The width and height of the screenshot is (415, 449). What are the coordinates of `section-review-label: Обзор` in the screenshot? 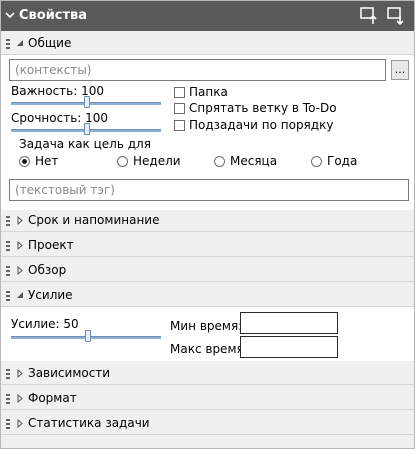 It's located at (47, 270).